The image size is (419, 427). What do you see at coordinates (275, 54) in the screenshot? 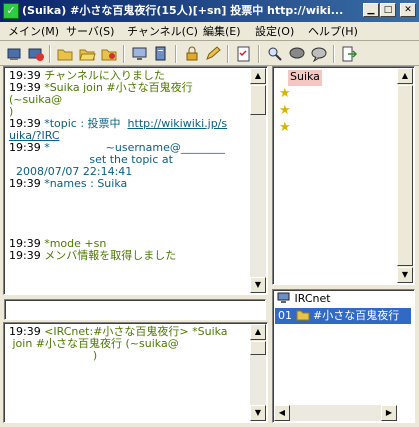
I see `search-icon` at bounding box center [275, 54].